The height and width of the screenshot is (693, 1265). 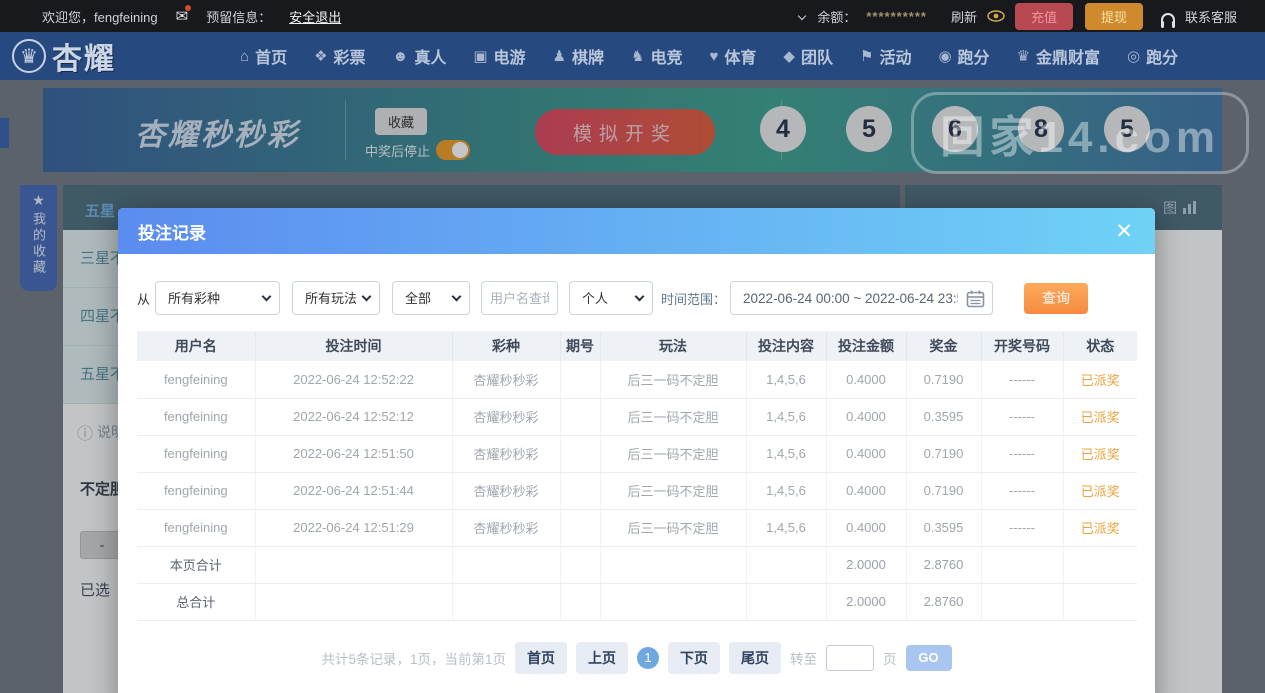 I want to click on go-button: GO, so click(x=928, y=657).